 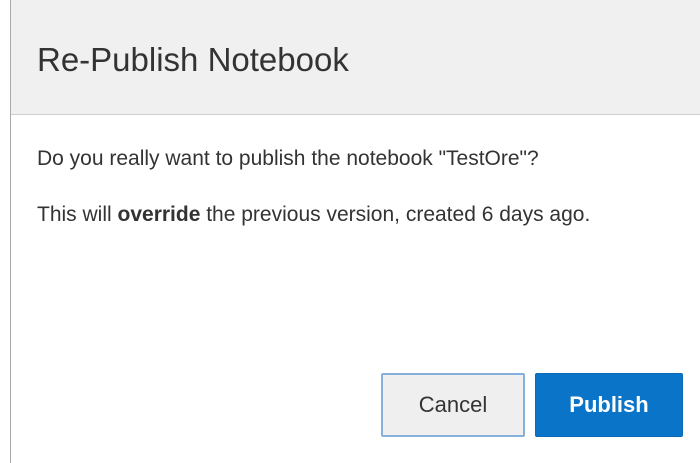 What do you see at coordinates (532, 405) in the screenshot?
I see `dialog-footer: Cancel Publish` at bounding box center [532, 405].